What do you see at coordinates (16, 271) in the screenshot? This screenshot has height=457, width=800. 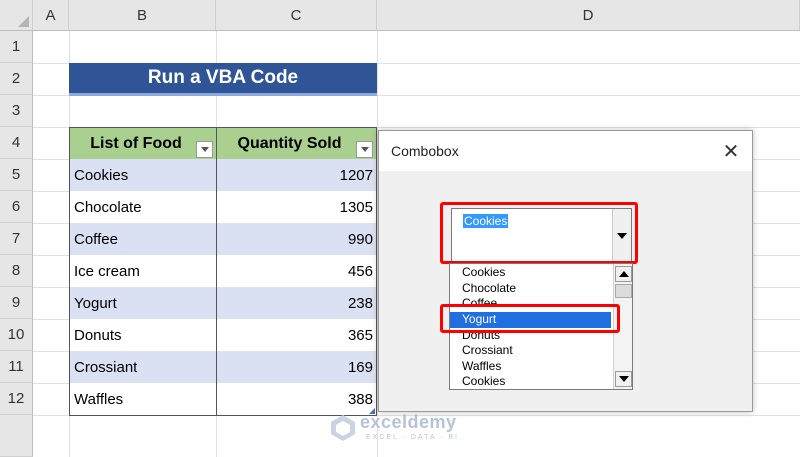 I see `row-header-8: 8` at bounding box center [16, 271].